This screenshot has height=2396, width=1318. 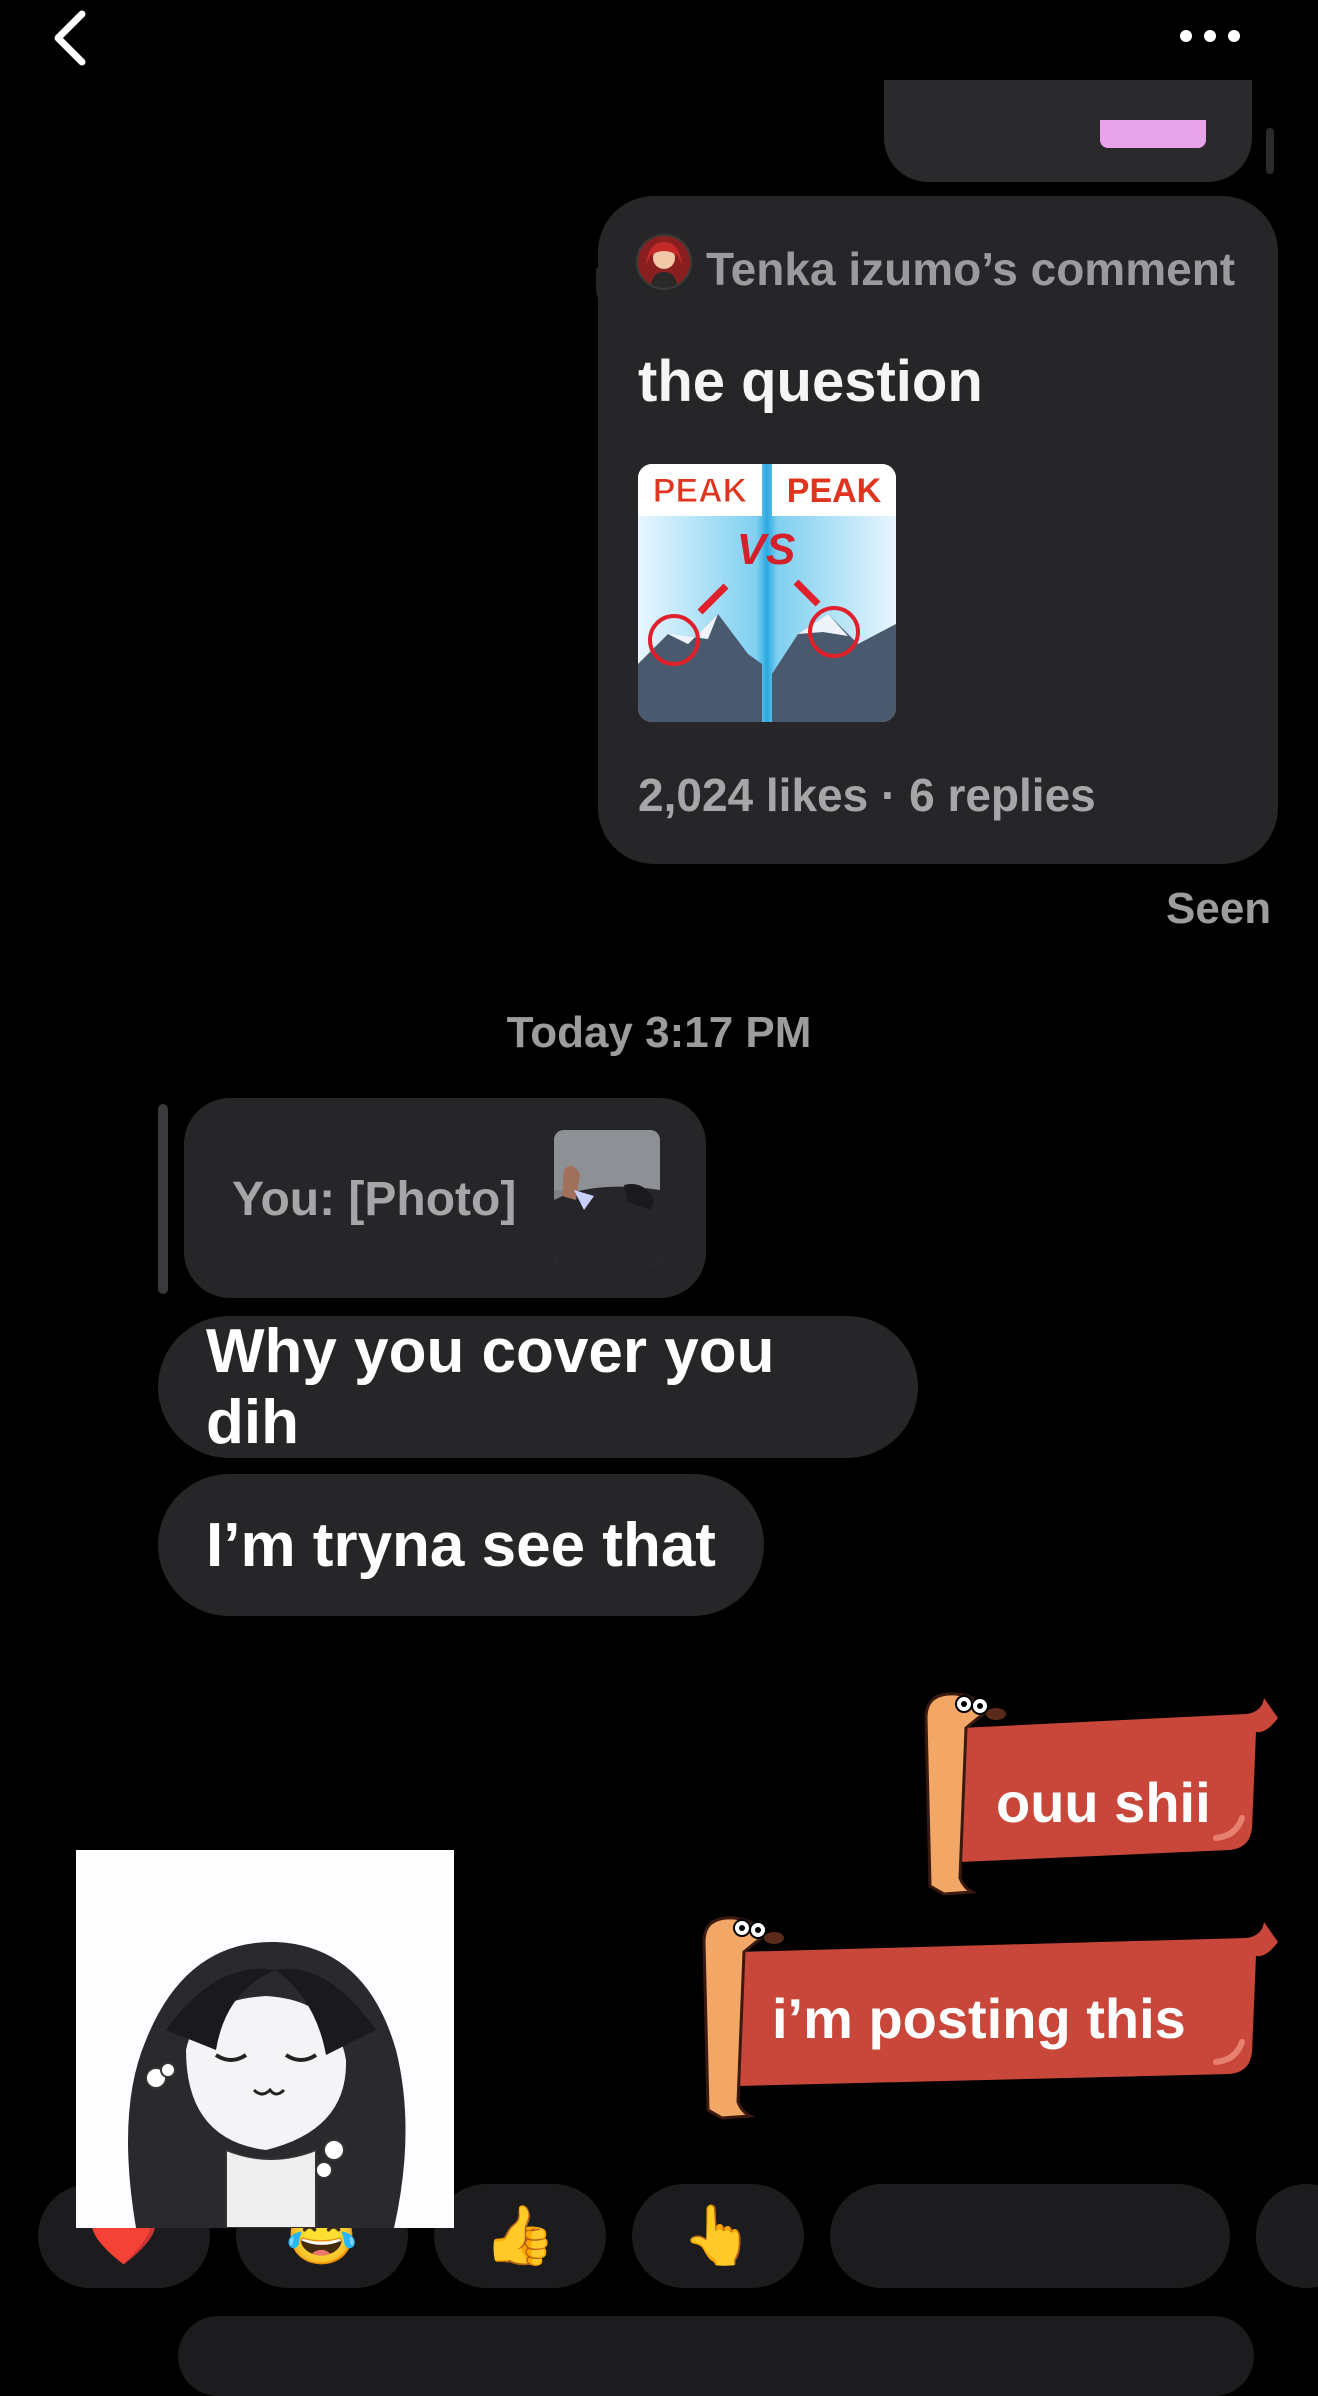 I want to click on sticker-text: ouu shii, so click(x=1103, y=1802).